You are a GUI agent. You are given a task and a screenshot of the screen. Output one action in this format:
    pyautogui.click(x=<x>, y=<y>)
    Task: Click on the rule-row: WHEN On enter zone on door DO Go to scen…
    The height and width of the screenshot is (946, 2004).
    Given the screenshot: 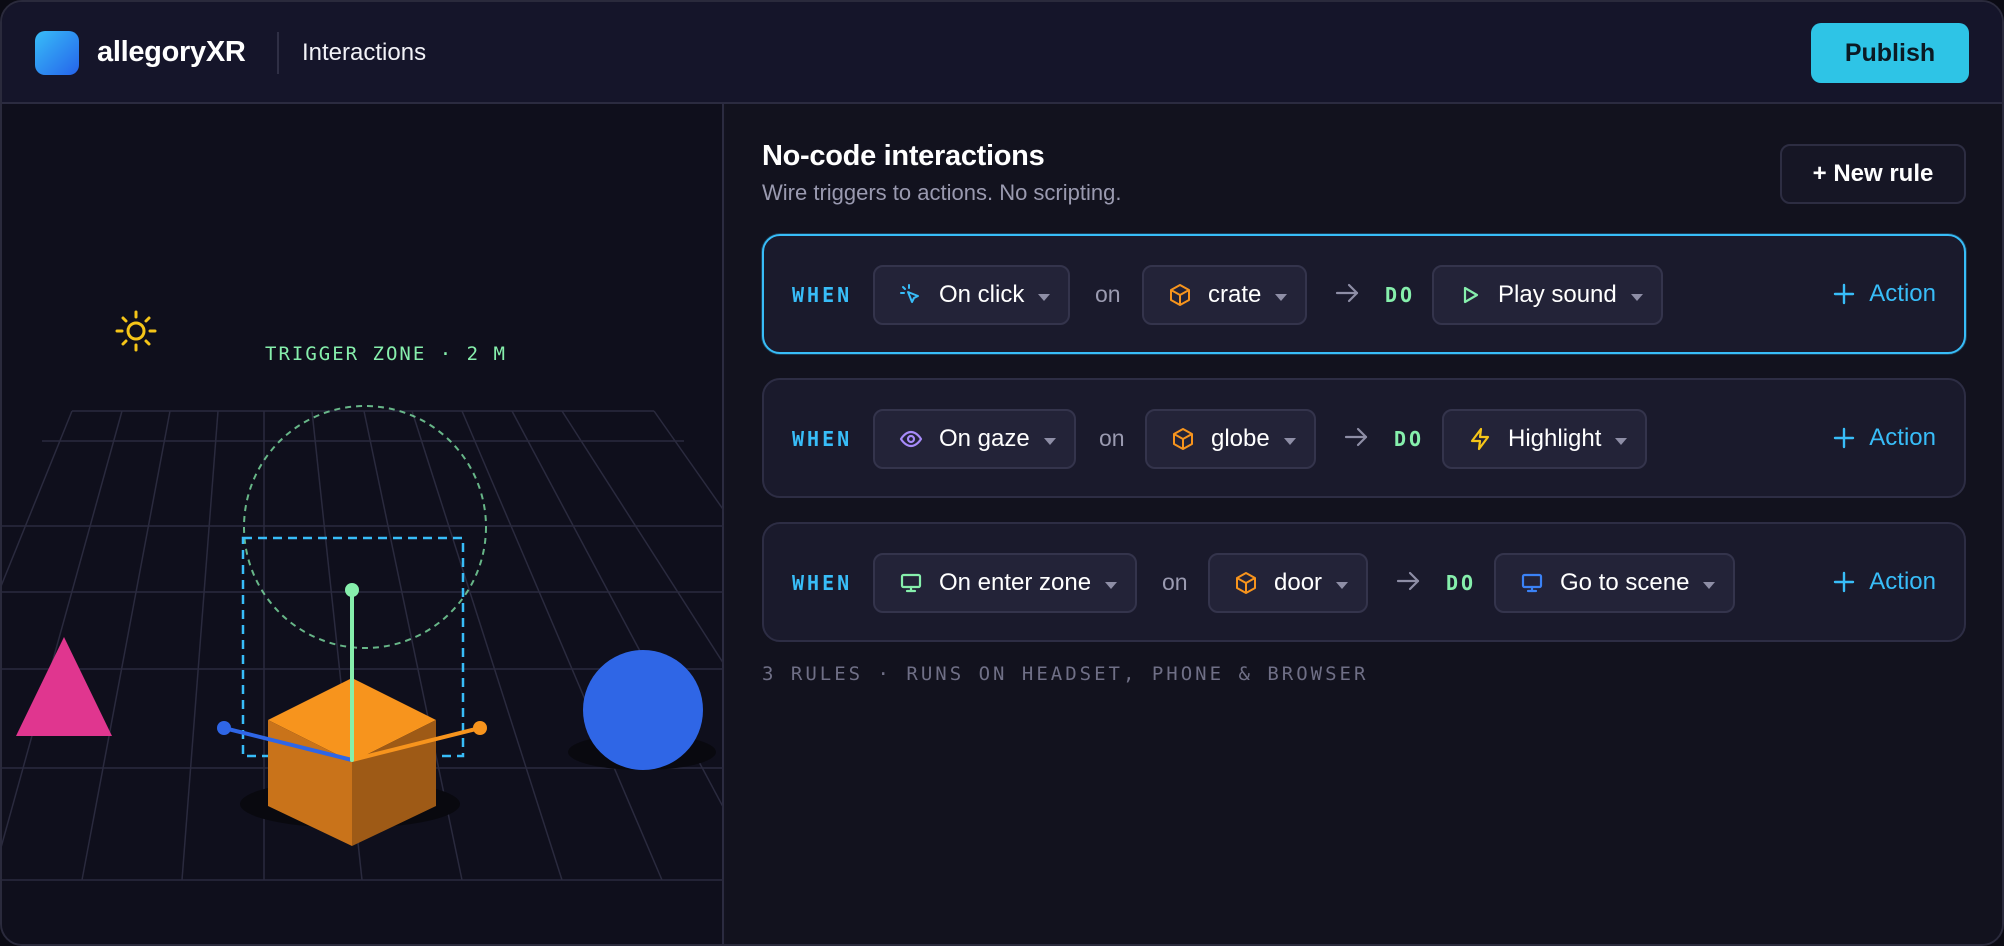 What is the action you would take?
    pyautogui.click(x=1364, y=582)
    